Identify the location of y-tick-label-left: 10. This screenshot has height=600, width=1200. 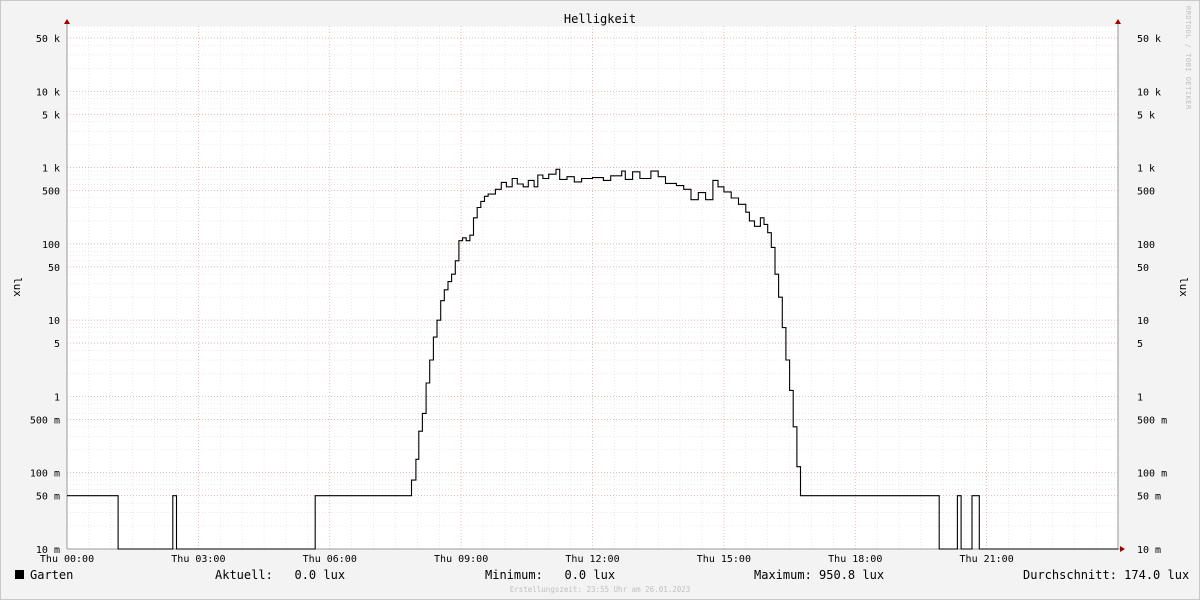
(54, 321).